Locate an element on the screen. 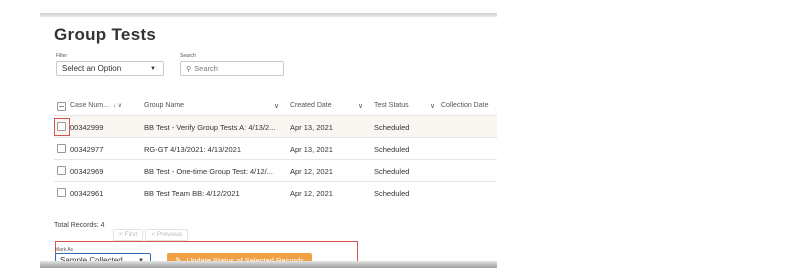 This screenshot has width=797, height=278. checkbox-highlight-annotation is located at coordinates (62, 127).